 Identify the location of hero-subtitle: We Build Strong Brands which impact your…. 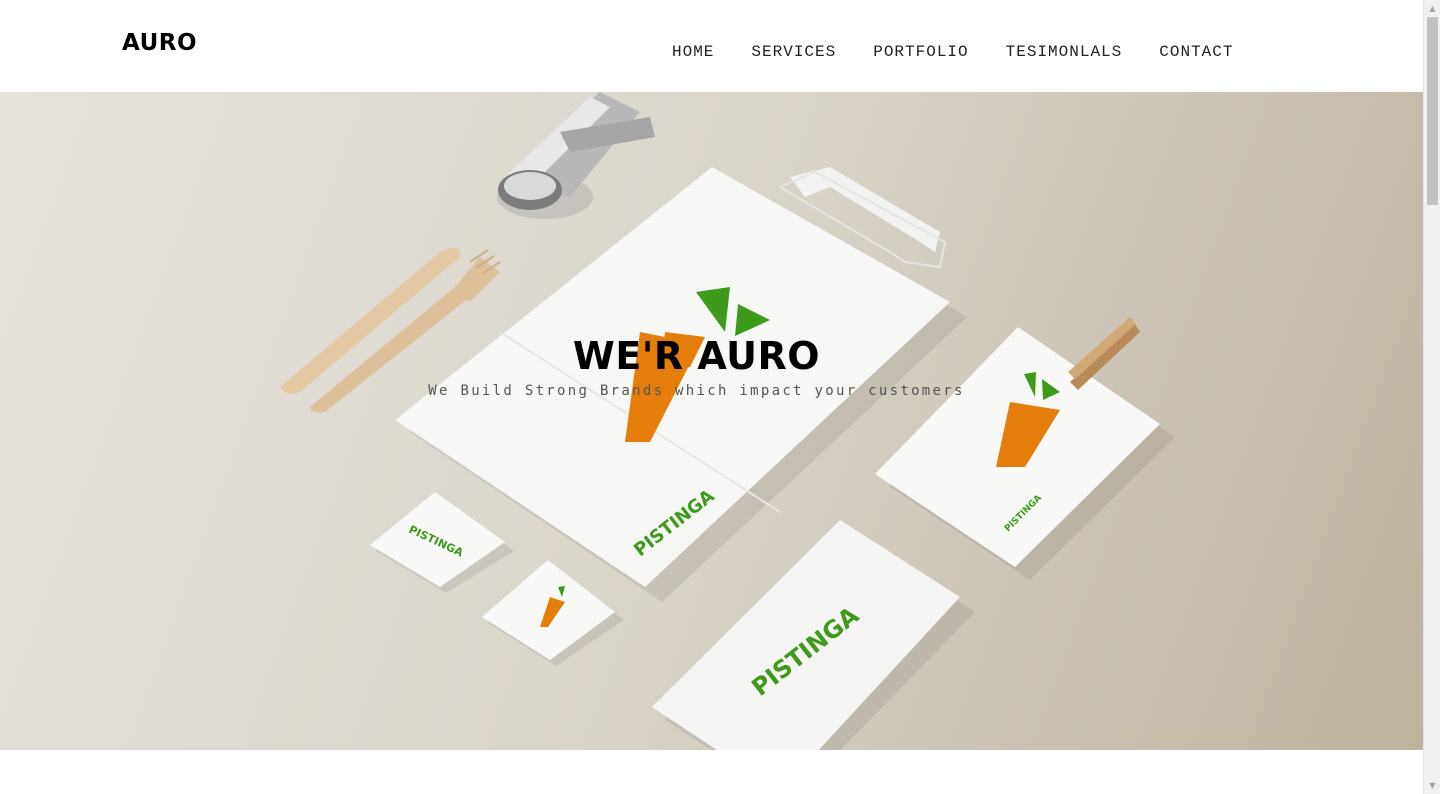
(696, 391).